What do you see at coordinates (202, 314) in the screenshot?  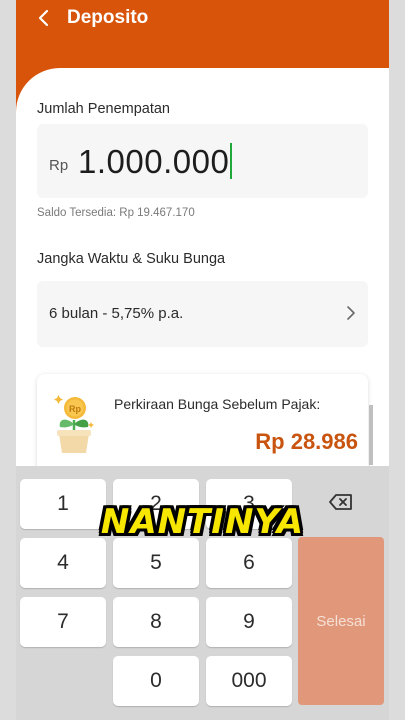 I see `term-selector: 6 bulan - 5,75% p.a.` at bounding box center [202, 314].